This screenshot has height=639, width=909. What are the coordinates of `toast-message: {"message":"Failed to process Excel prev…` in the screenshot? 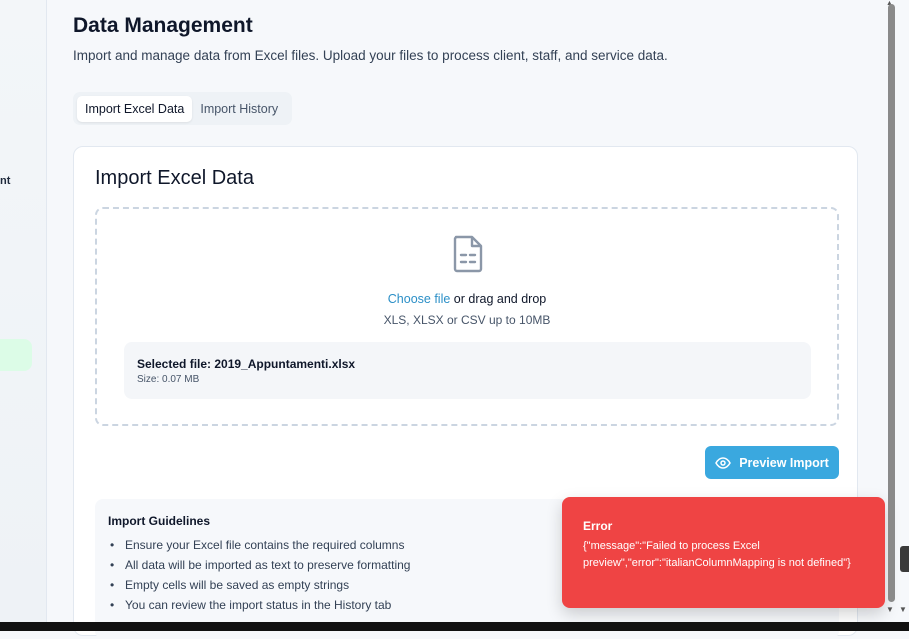 It's located at (717, 554).